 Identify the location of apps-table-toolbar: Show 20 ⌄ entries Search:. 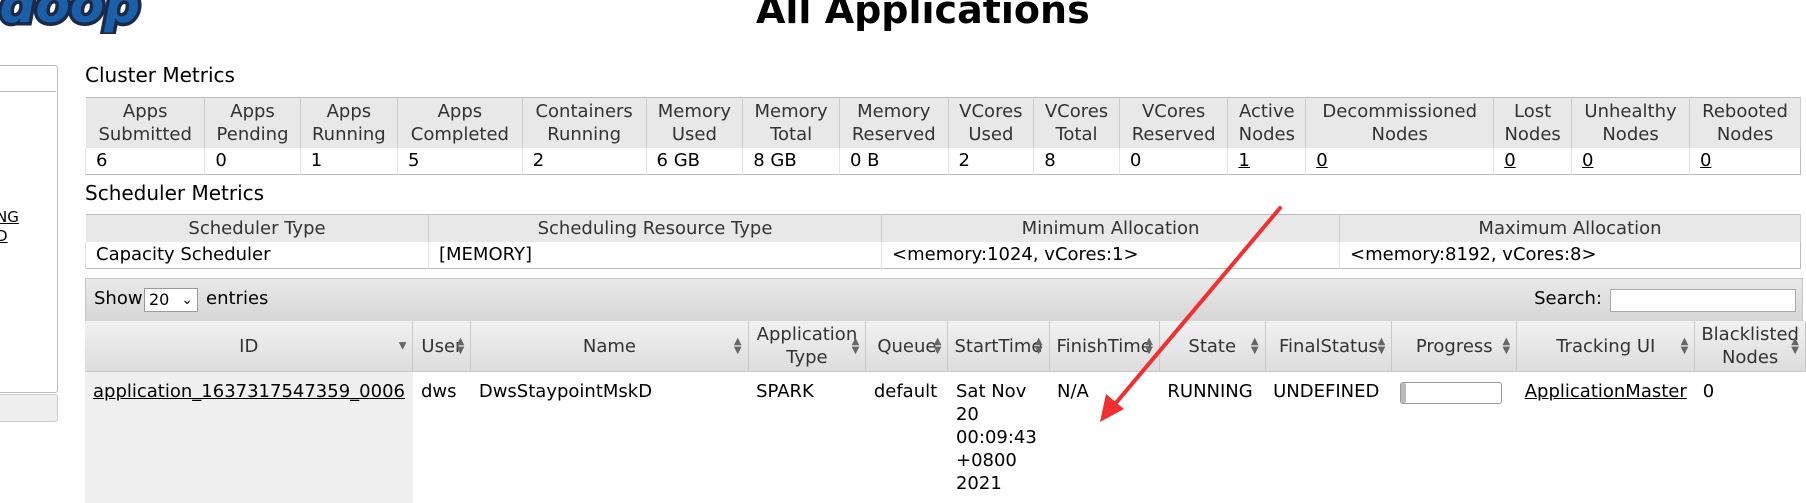
(944, 300).